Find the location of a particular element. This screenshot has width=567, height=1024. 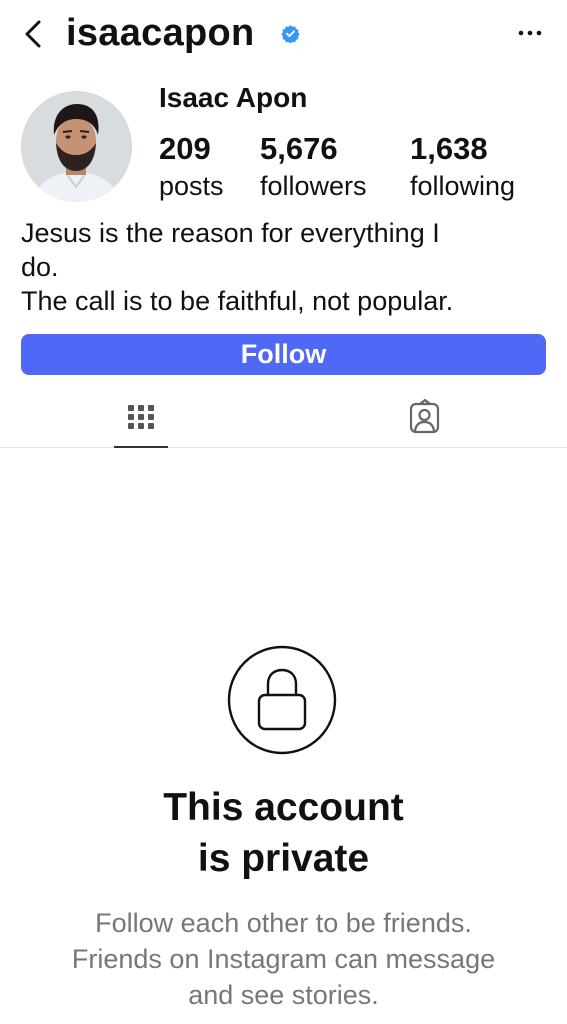

stat-followers: 5,676 followers is located at coordinates (313, 166).